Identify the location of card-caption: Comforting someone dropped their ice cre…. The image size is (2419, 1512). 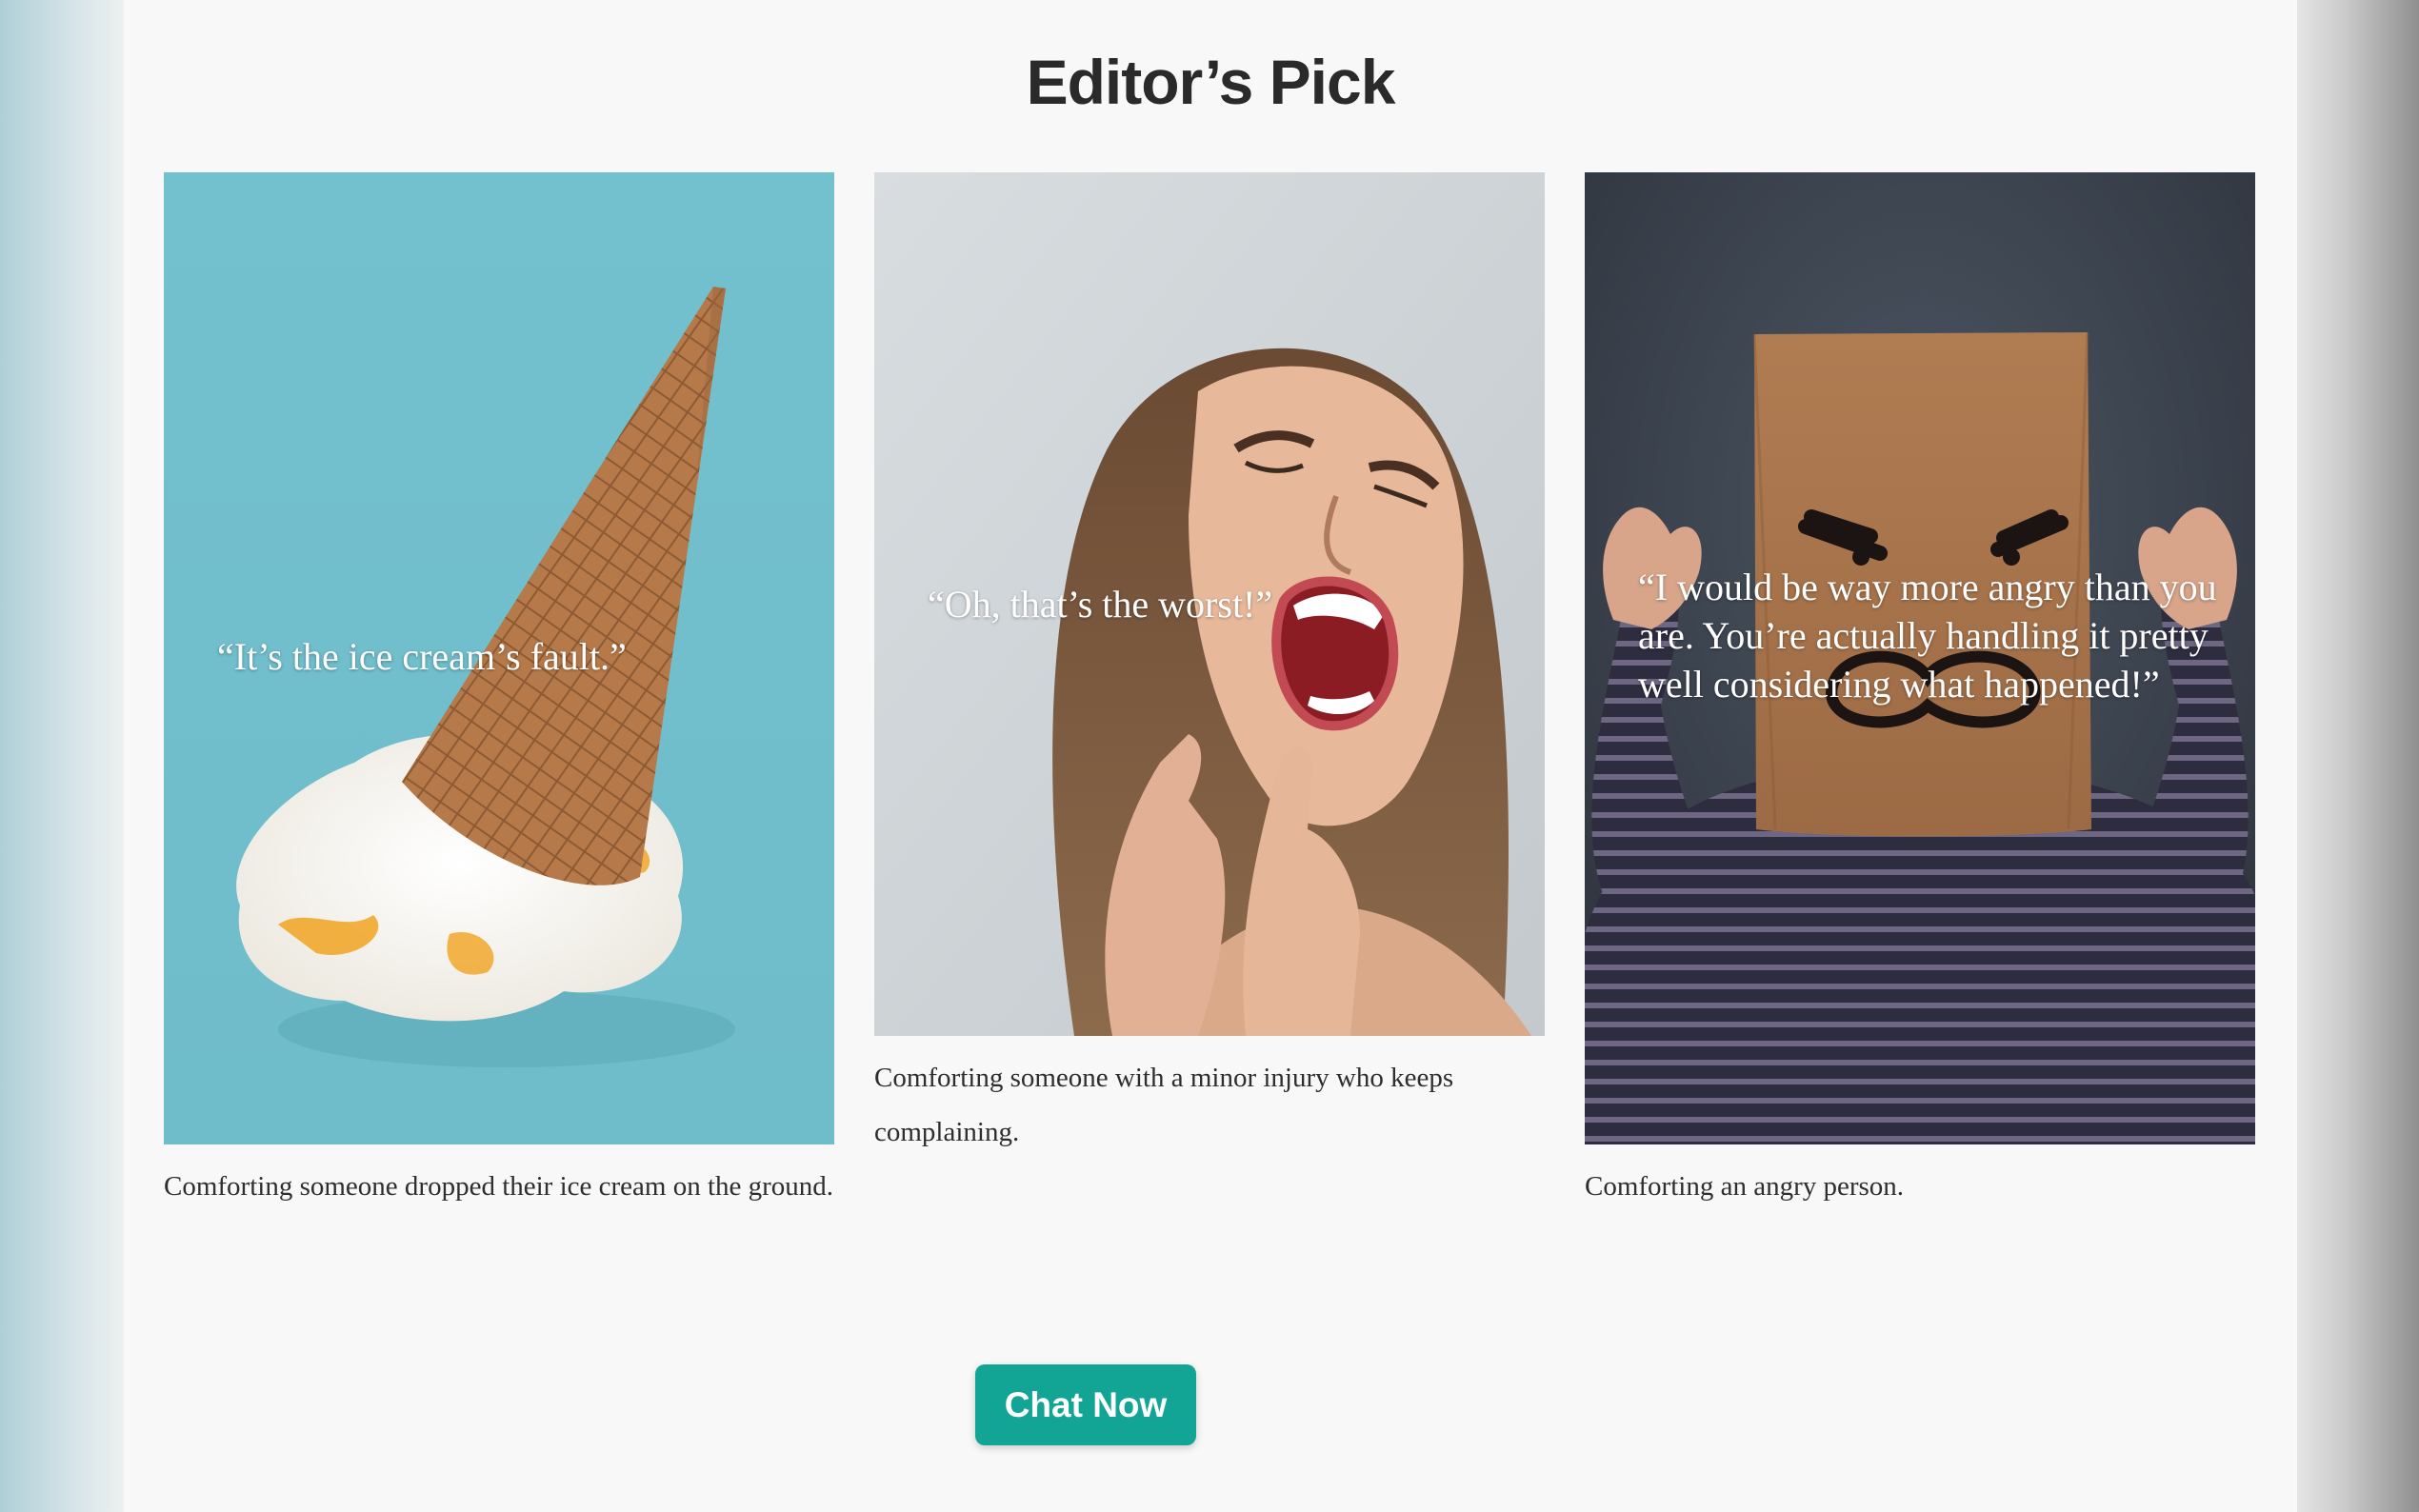
(499, 1186).